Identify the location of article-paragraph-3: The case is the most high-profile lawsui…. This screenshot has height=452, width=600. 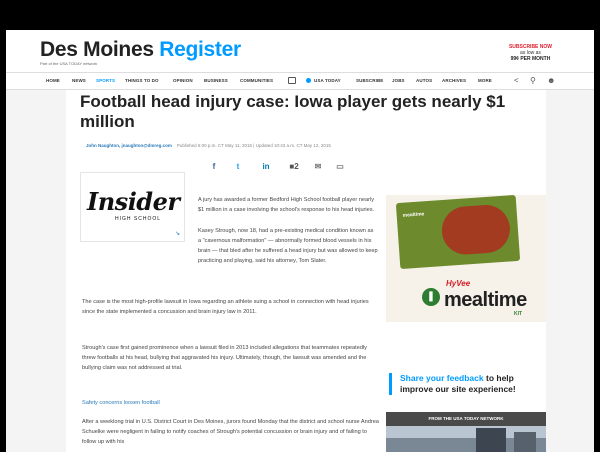
(225, 307).